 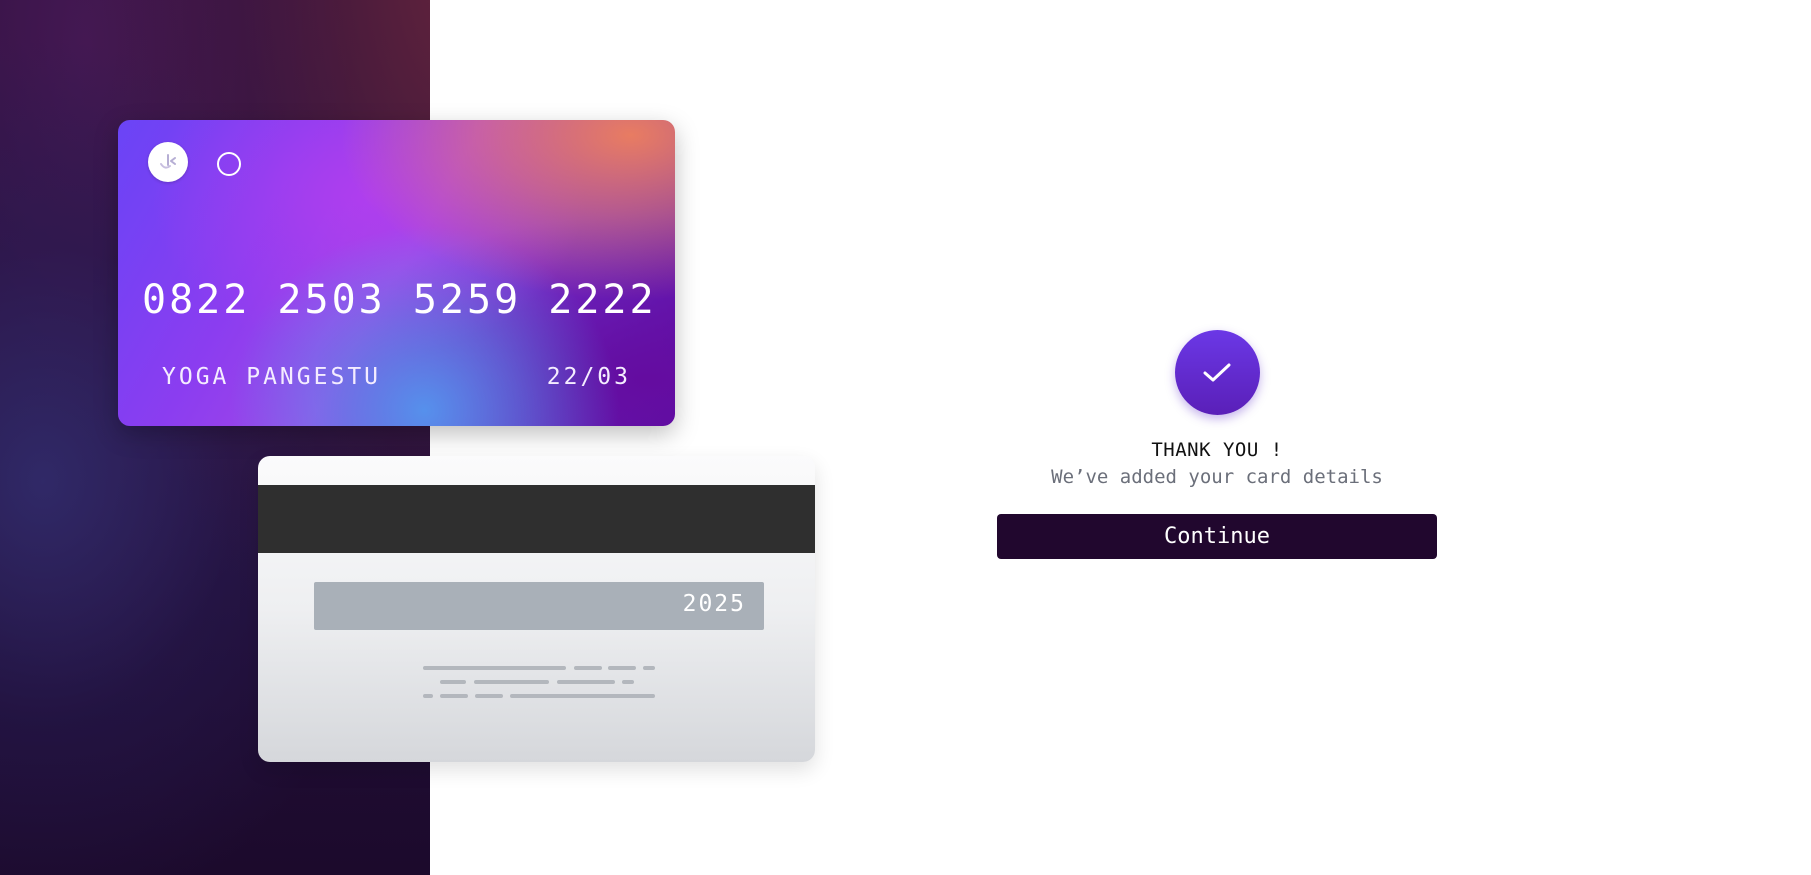 I want to click on card-brand-logo, so click(x=168, y=162).